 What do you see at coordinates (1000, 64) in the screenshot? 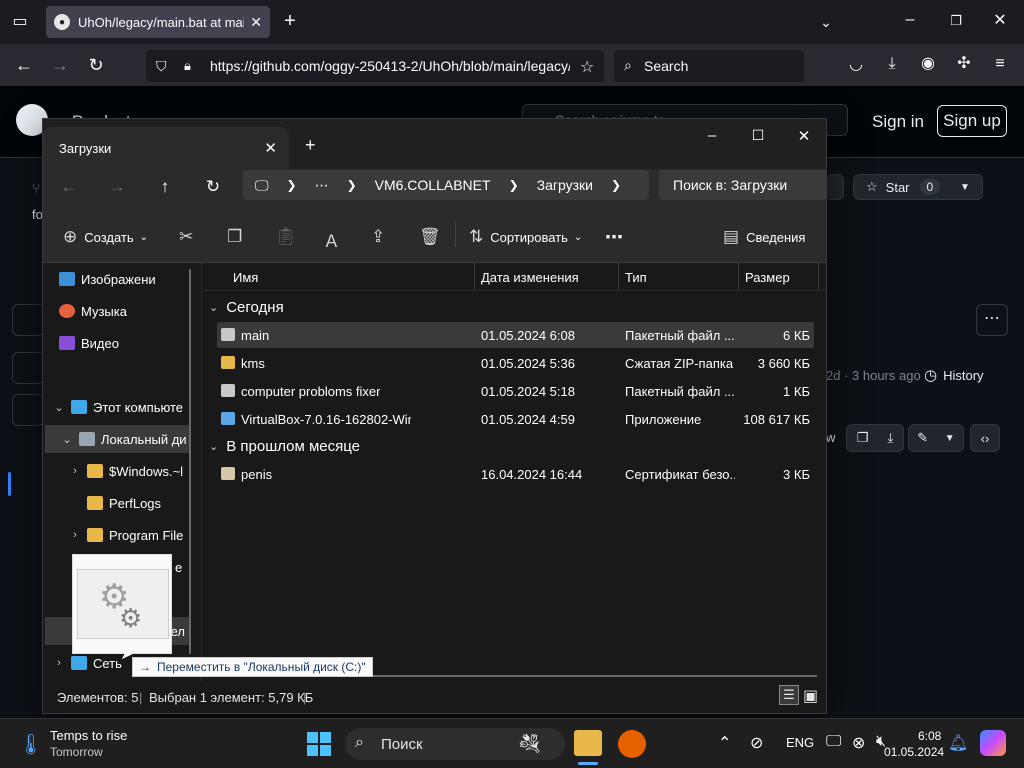
I see `menu-icon: ≡` at bounding box center [1000, 64].